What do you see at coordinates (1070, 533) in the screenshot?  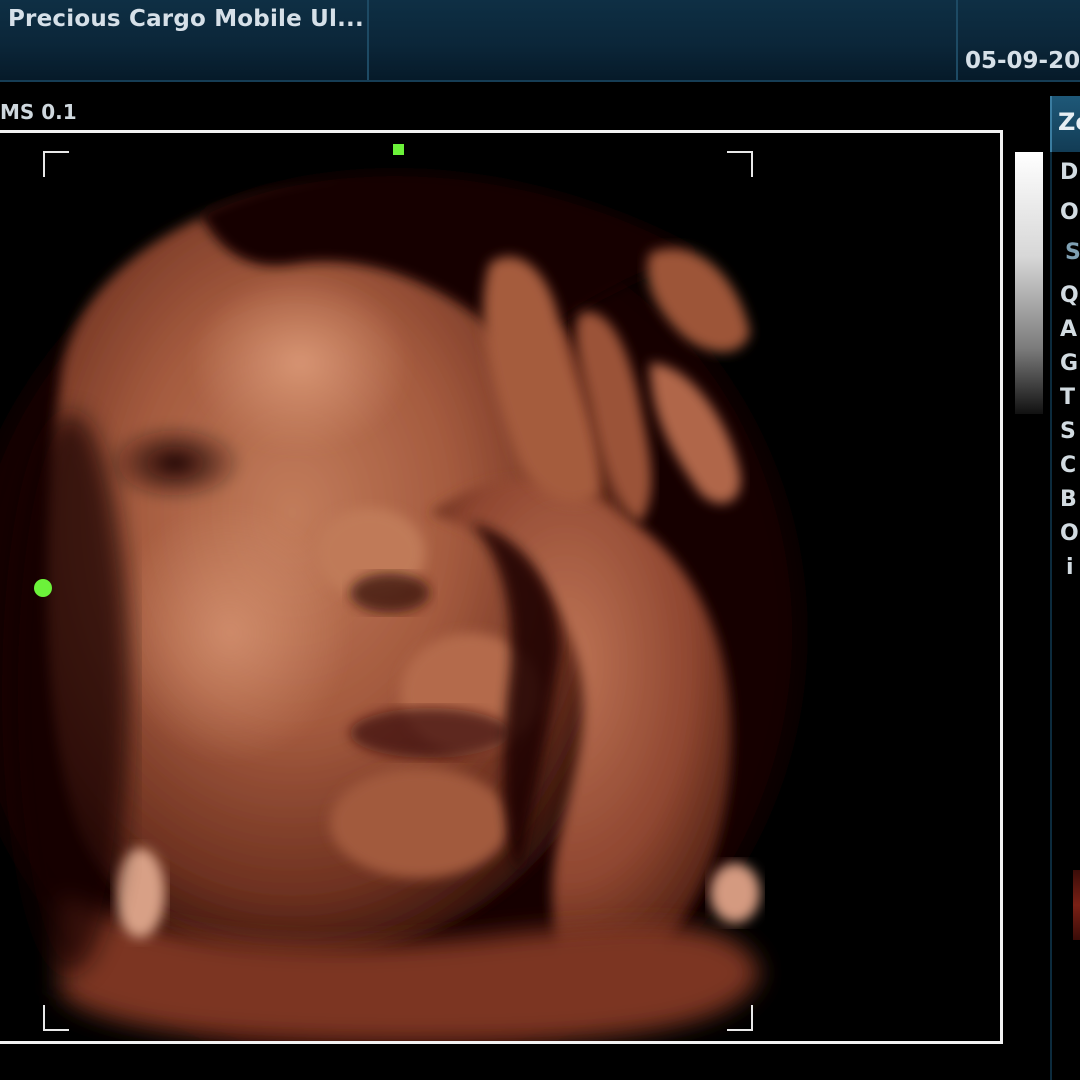 I see `panel-item-o2: O` at bounding box center [1070, 533].